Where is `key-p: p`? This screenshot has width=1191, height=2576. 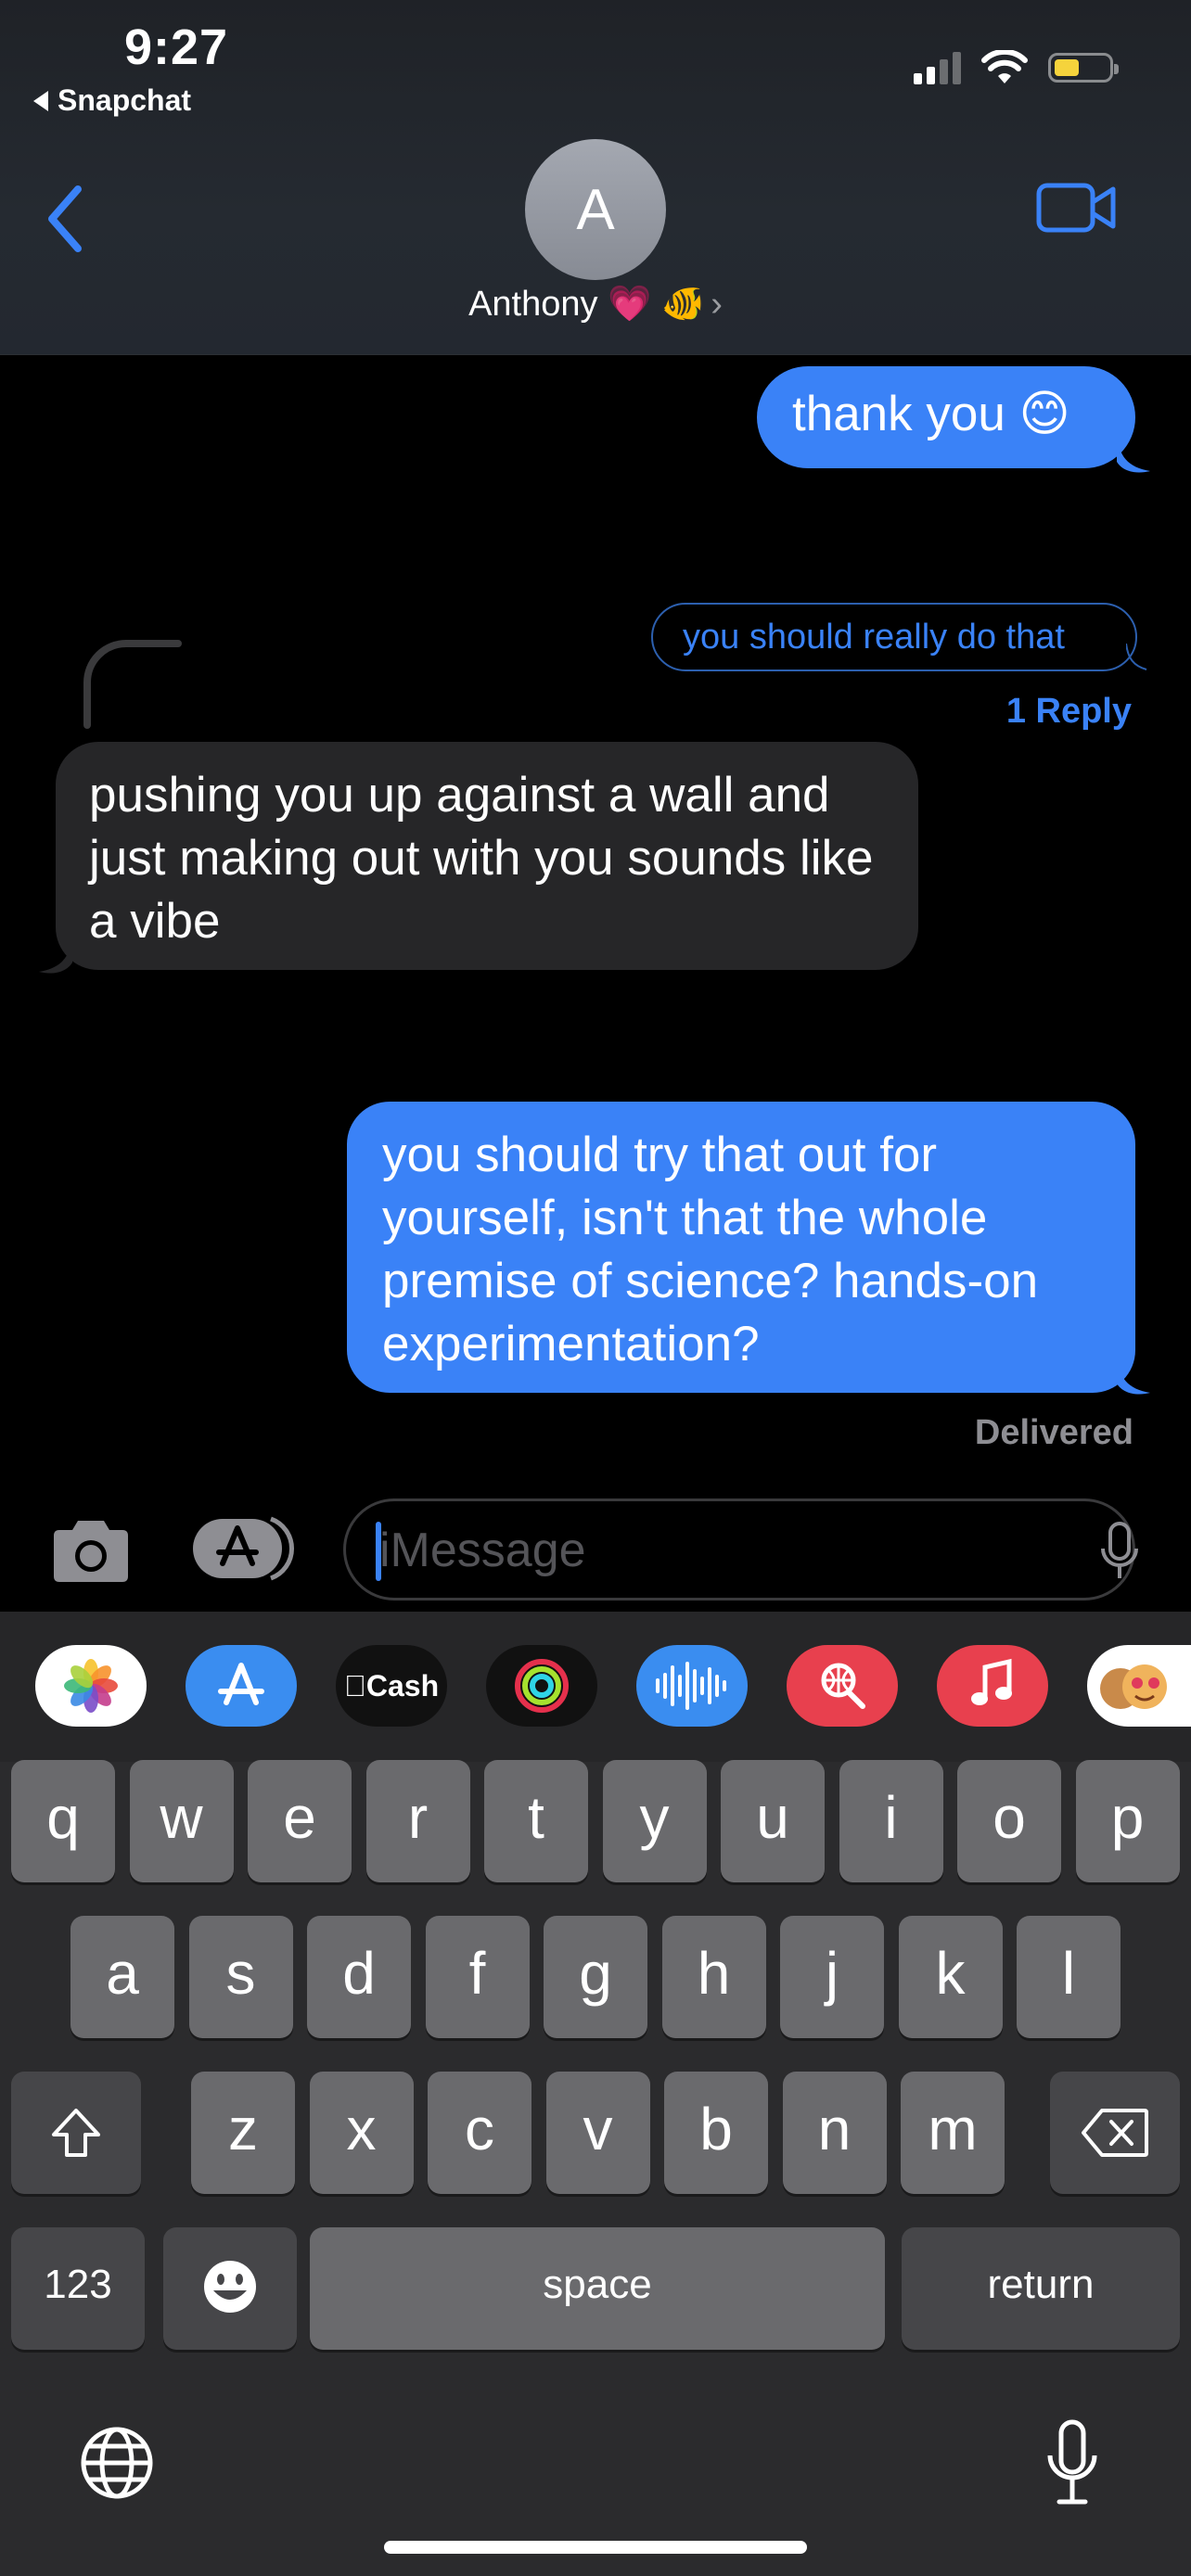
key-p: p is located at coordinates (1127, 1821).